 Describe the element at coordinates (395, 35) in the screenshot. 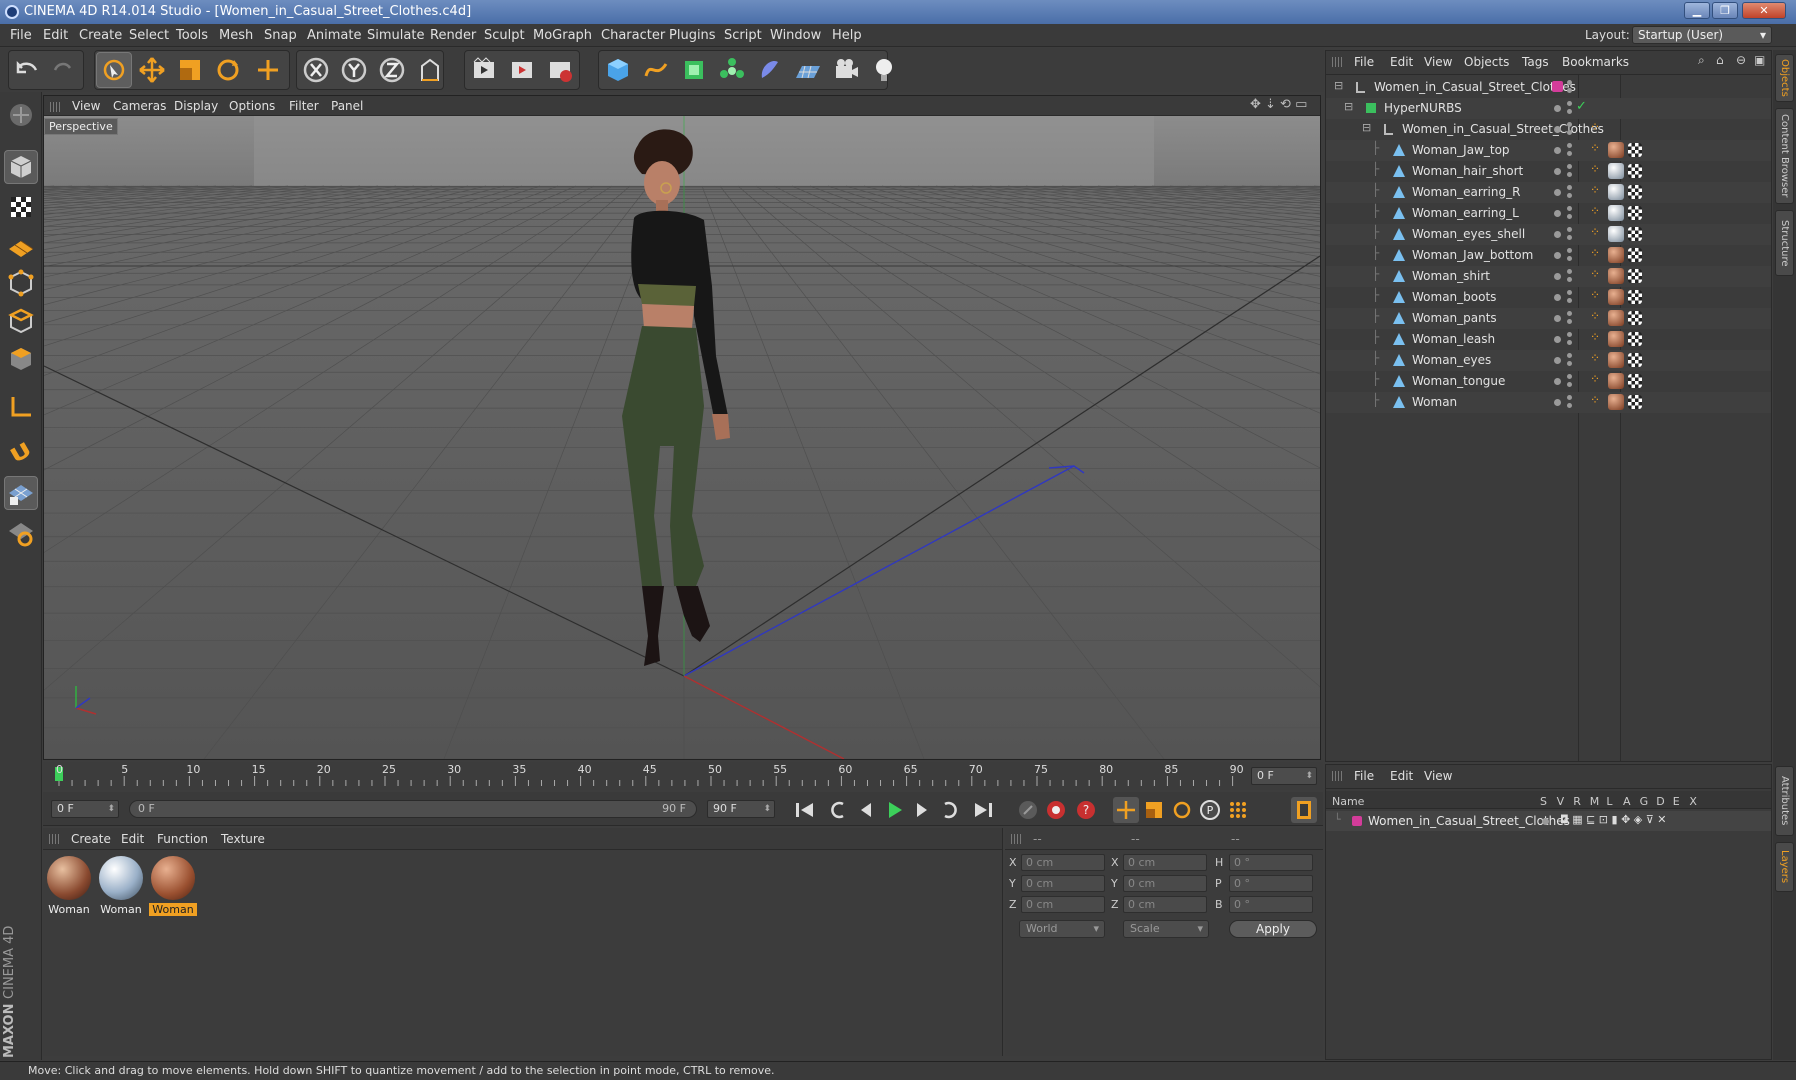

I see `menu-simulate: Simulate` at that location.